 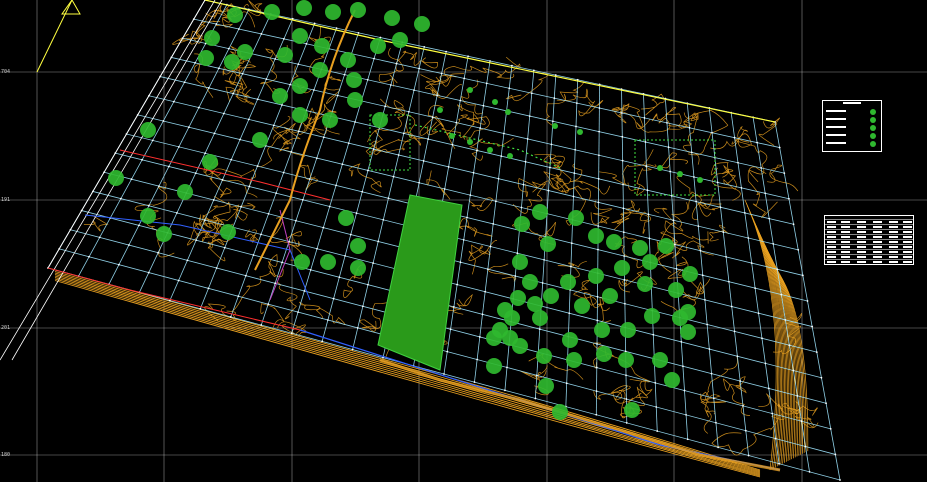 I want to click on tree-legend, so click(x=852, y=126).